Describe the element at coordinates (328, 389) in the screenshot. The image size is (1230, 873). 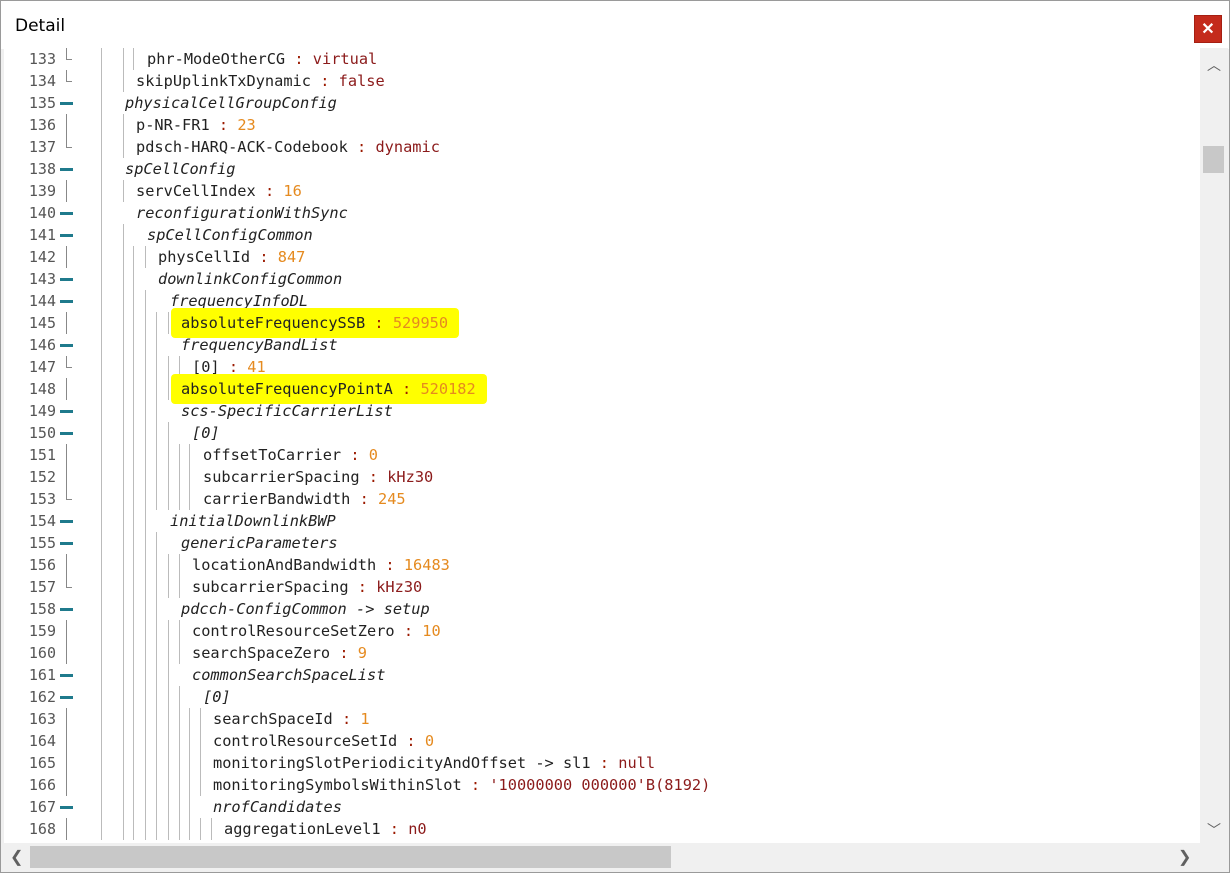
I see `field-node: absoluteFrequencyPointA : 520182` at that location.